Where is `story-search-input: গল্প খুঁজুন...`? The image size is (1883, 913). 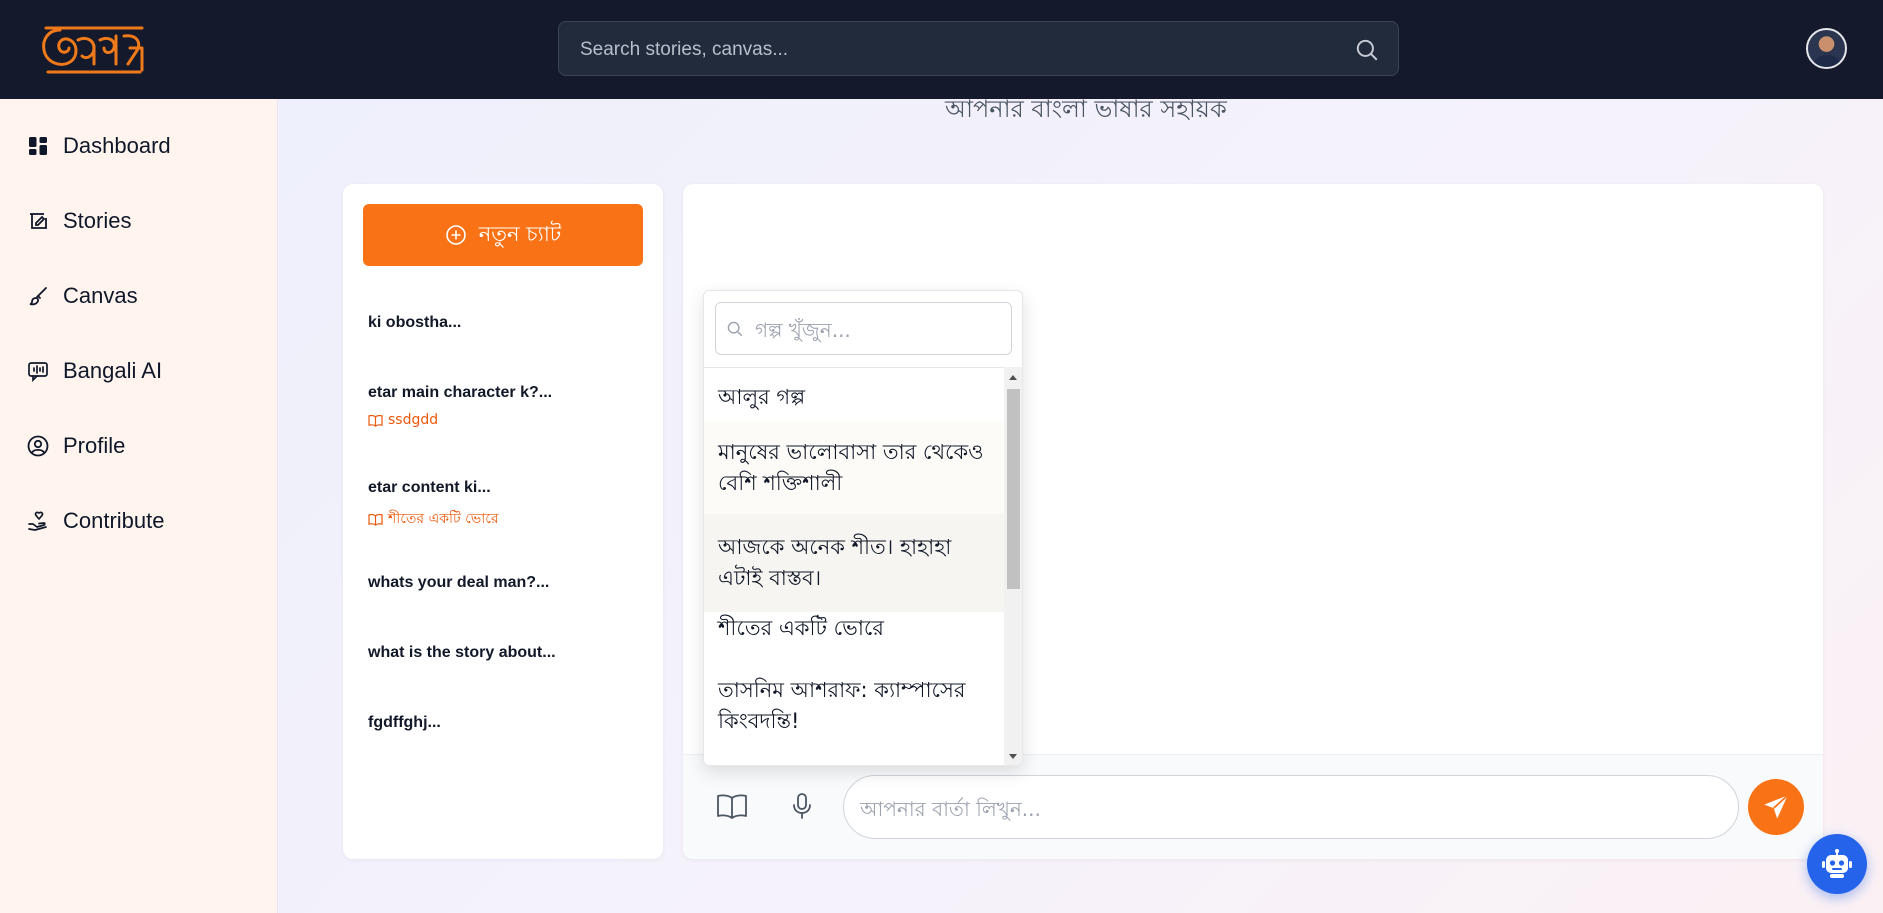
story-search-input: গল্প খুঁজুন... is located at coordinates (863, 328).